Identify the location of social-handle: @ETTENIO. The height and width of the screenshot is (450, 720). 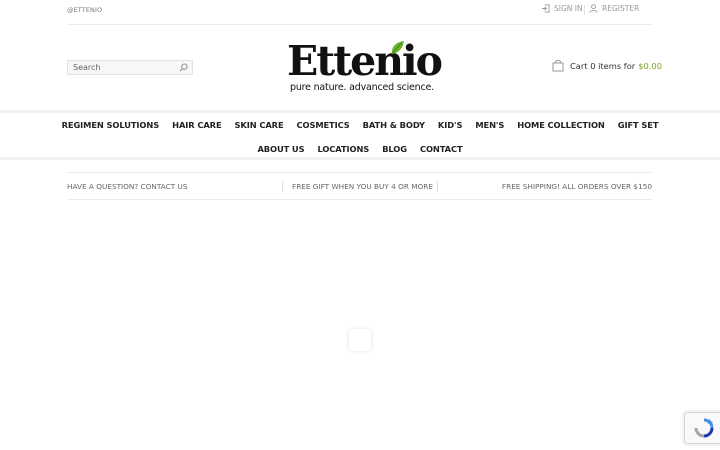
(84, 10).